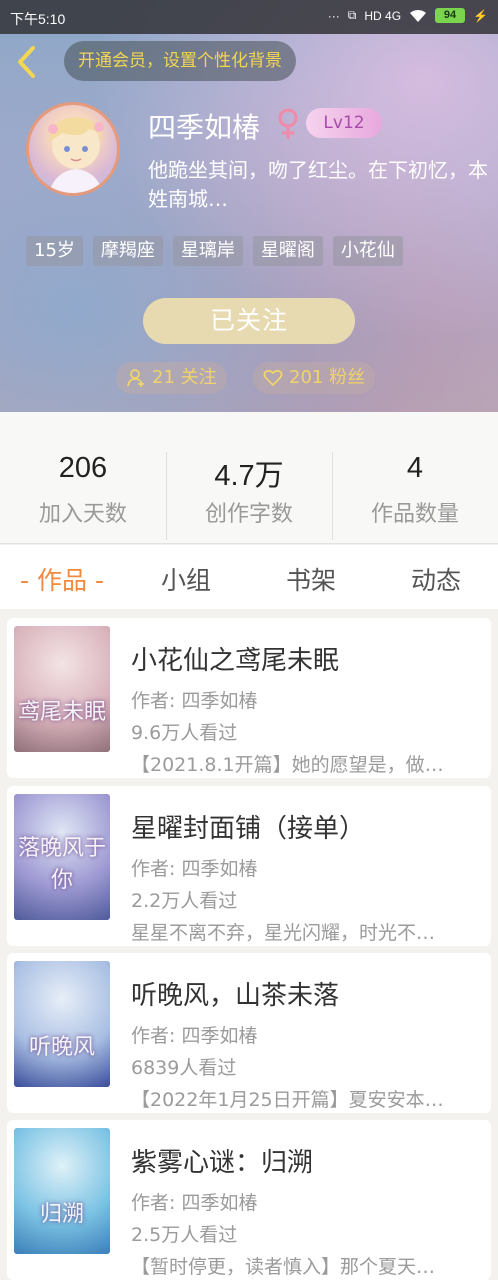  Describe the element at coordinates (415, 468) in the screenshot. I see `stat-value: 4` at that location.